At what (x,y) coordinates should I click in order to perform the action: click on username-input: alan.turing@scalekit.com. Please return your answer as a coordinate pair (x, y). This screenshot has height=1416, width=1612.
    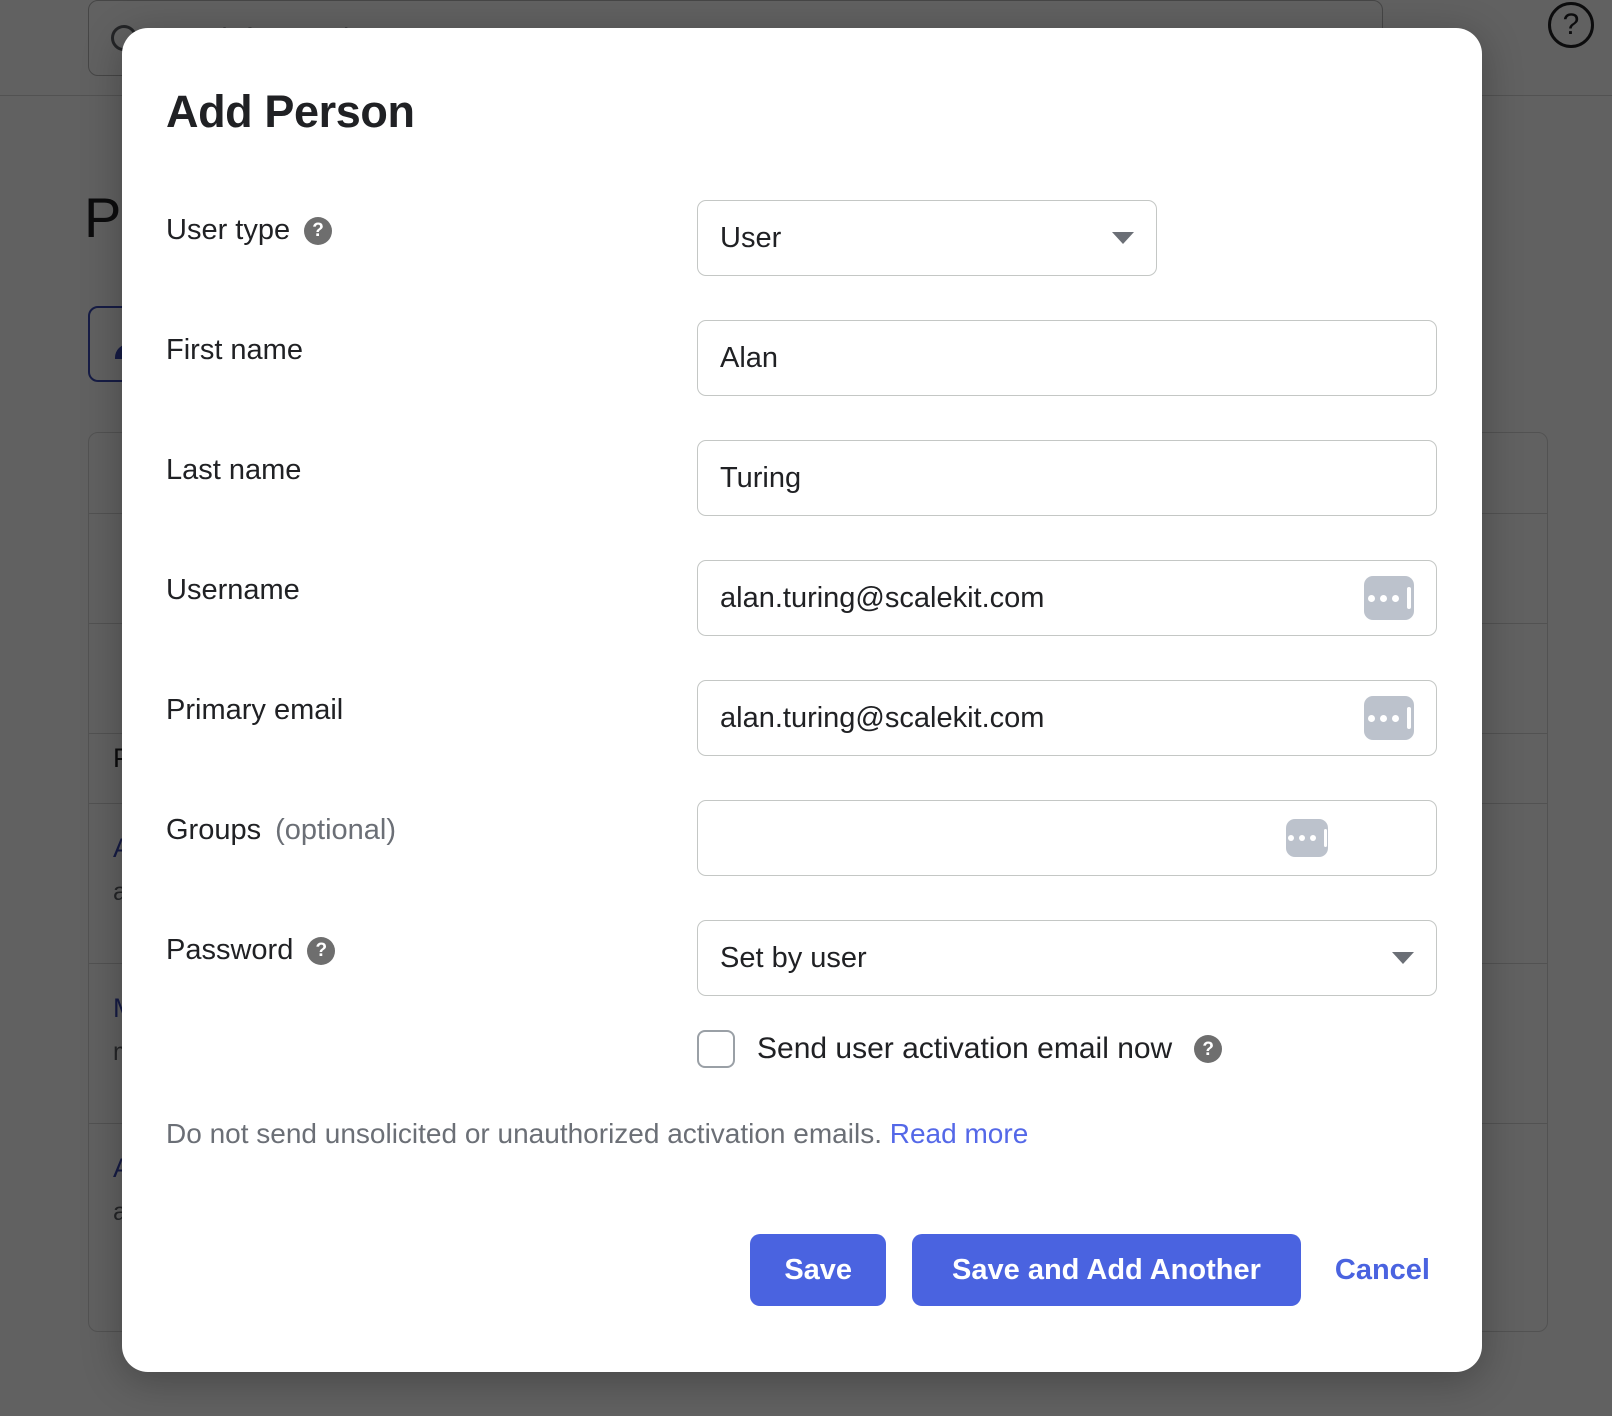
    Looking at the image, I should click on (1067, 598).